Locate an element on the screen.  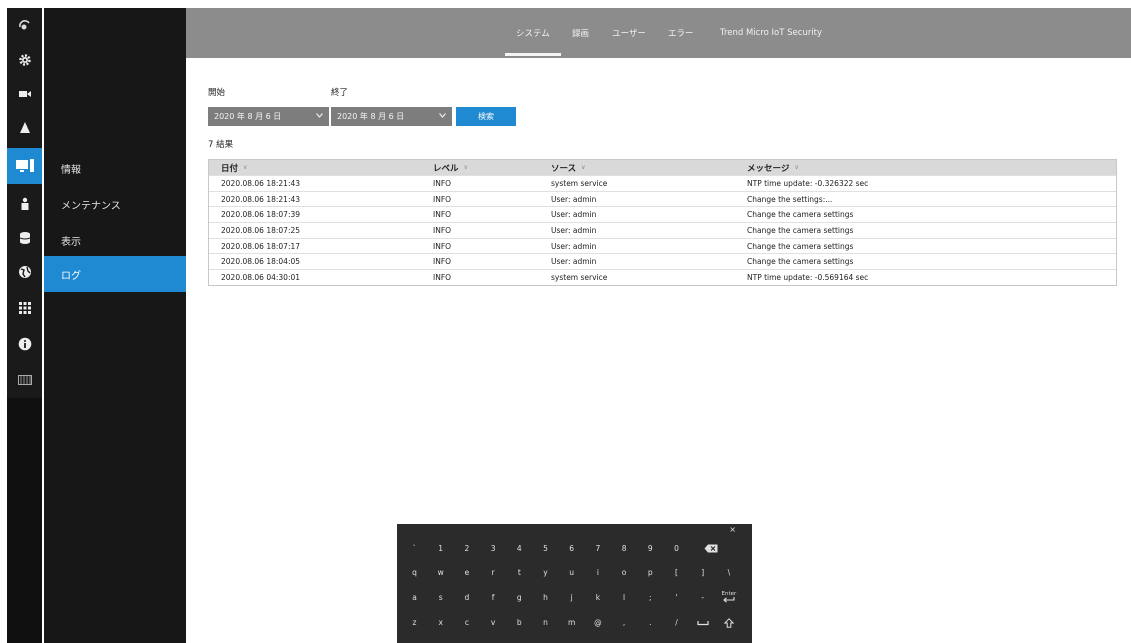
key: \ is located at coordinates (728, 572).